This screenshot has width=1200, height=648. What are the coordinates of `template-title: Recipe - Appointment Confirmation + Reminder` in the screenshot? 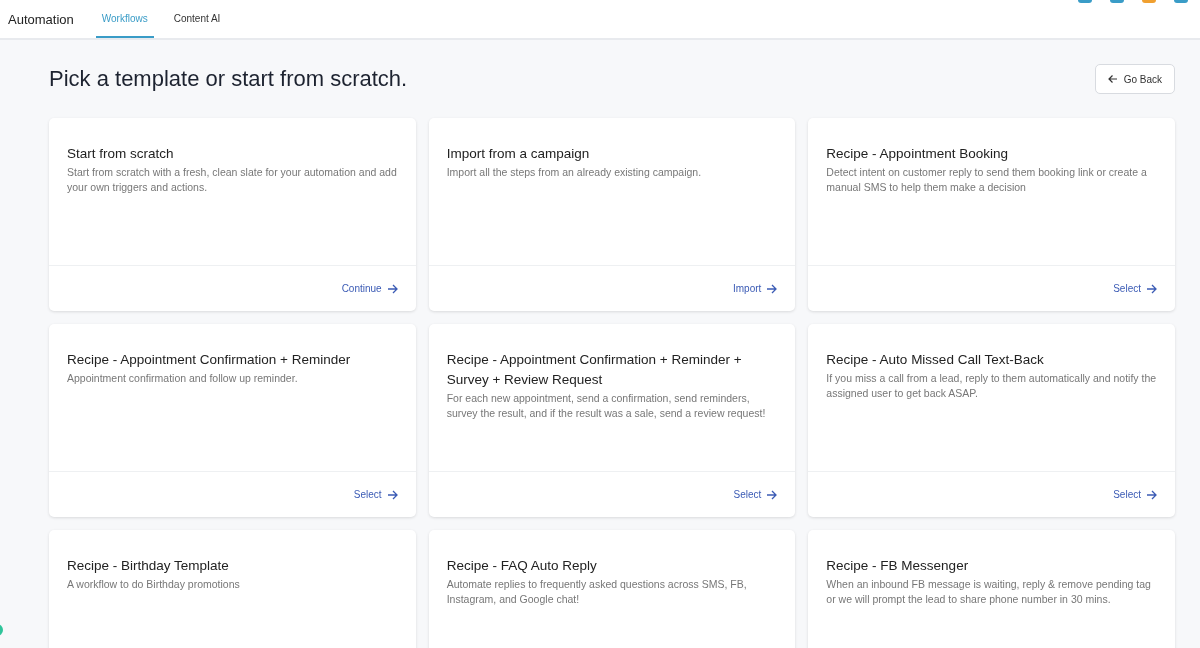 It's located at (209, 360).